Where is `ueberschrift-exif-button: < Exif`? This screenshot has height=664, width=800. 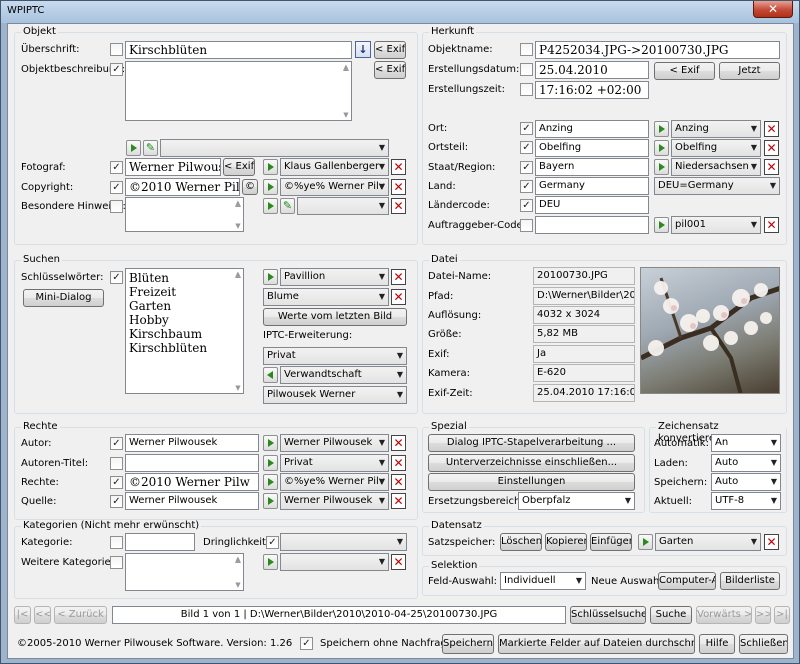
ueberschrift-exif-button: < Exif is located at coordinates (390, 50).